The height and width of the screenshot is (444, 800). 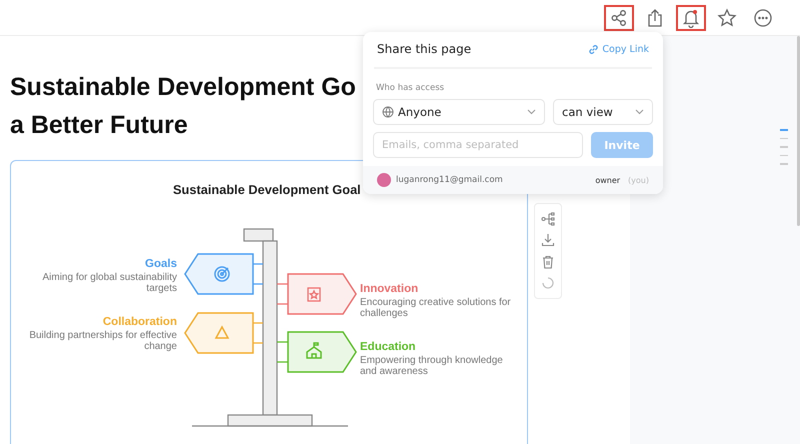 What do you see at coordinates (655, 18) in the screenshot?
I see `export-icon` at bounding box center [655, 18].